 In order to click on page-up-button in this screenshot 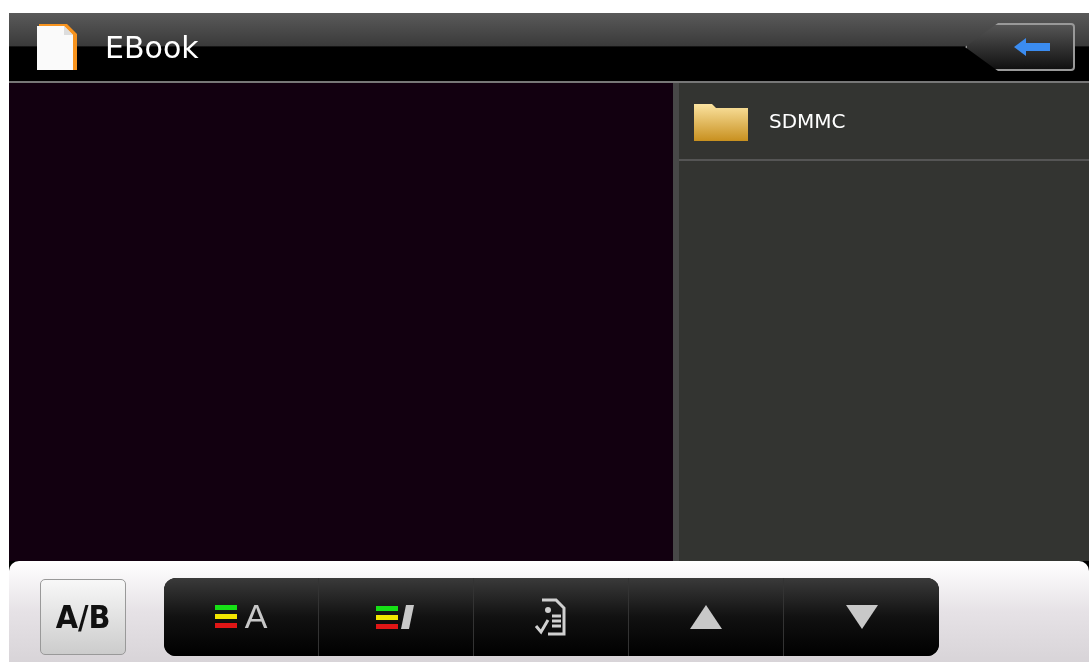, I will do `click(706, 616)`.